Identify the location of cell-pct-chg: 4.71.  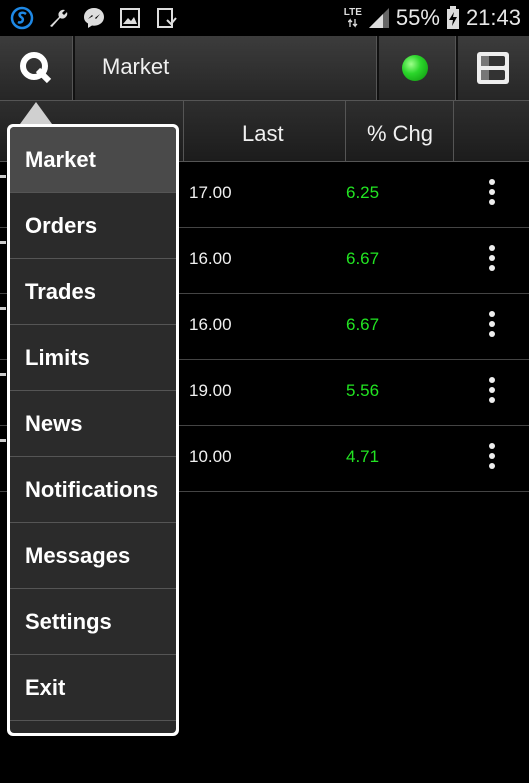
(363, 456).